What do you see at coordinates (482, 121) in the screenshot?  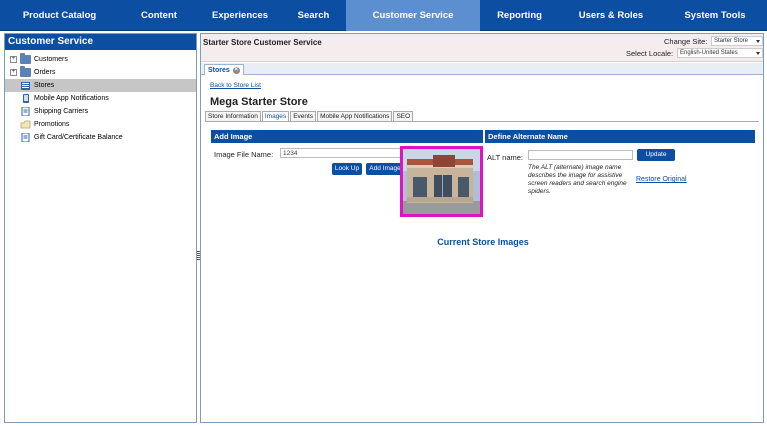 I see `subtab-divider` at bounding box center [482, 121].